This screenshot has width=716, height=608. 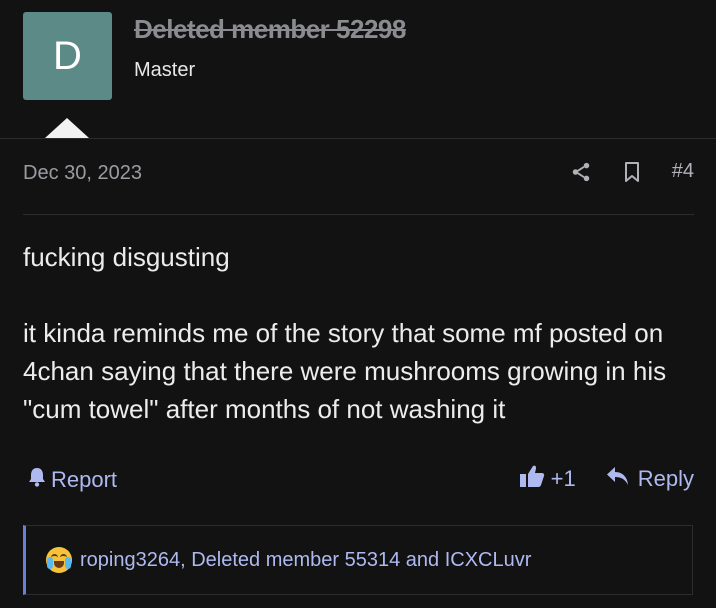 I want to click on crying-laughing-emoji-icon, so click(x=59, y=560).